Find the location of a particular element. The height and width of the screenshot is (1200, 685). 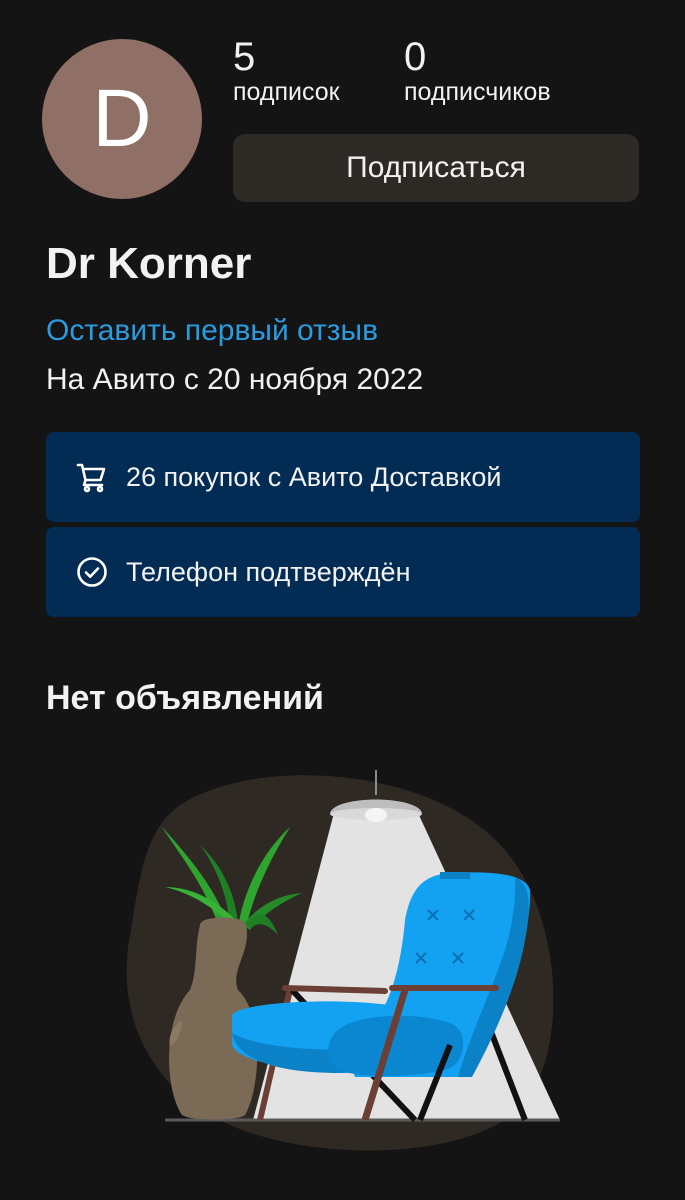

follow-button: Подписаться is located at coordinates (436, 168).